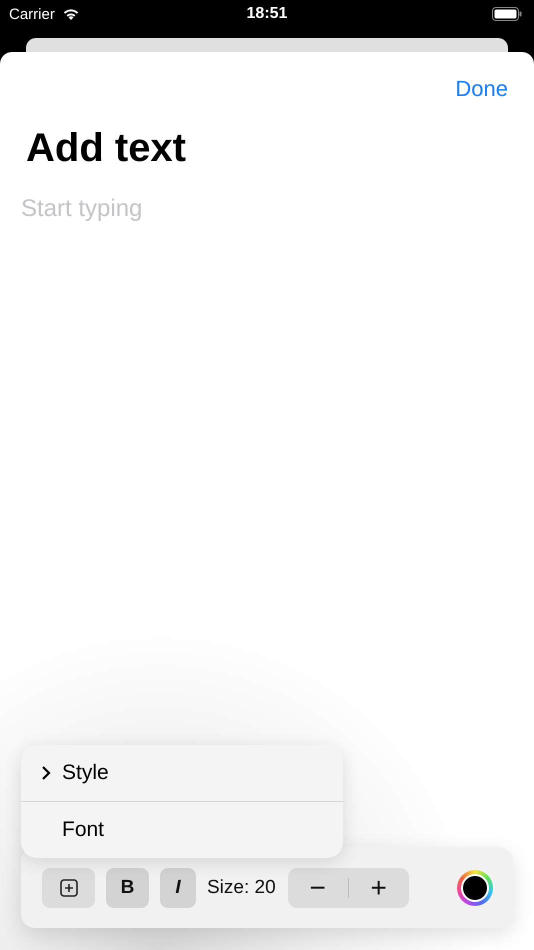  Describe the element at coordinates (106, 148) in the screenshot. I see `page-title: Add text` at that location.